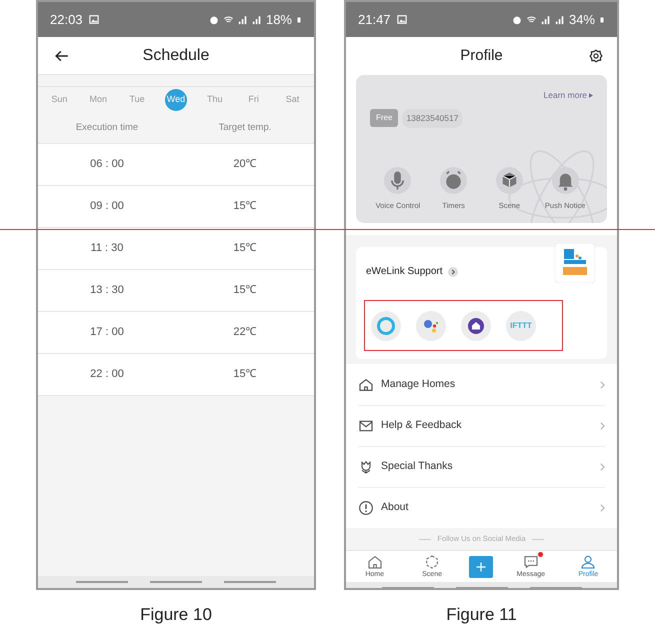  Describe the element at coordinates (384, 118) in the screenshot. I see `plan-badge: Free` at that location.